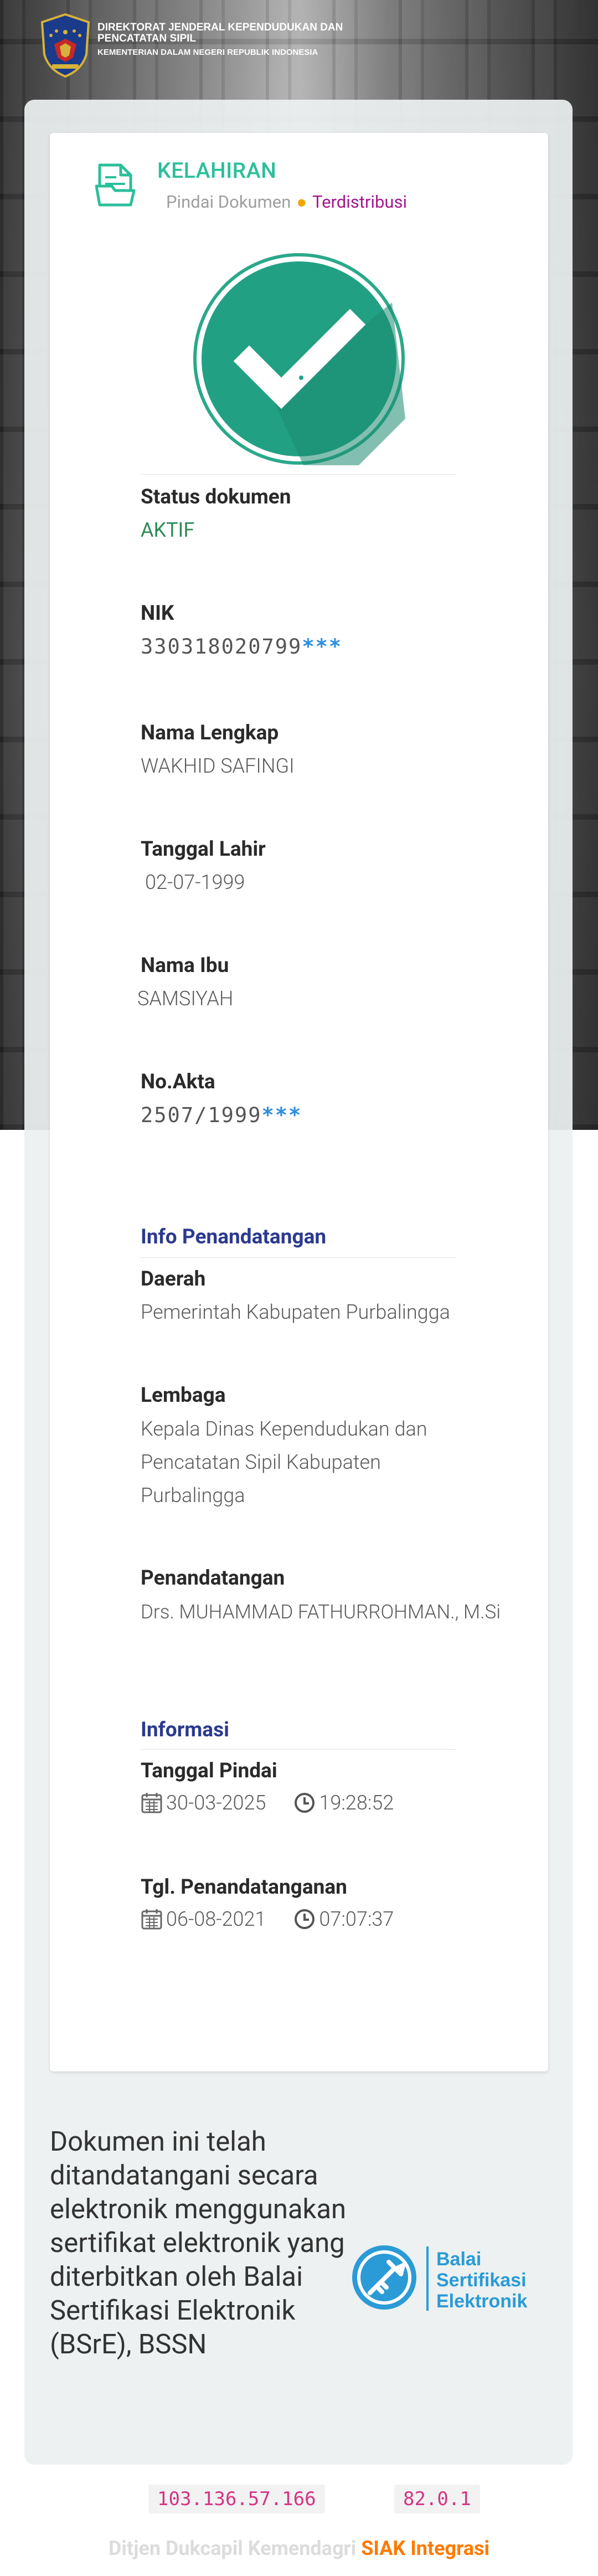  I want to click on info-section-heading: Informasi, so click(185, 1730).